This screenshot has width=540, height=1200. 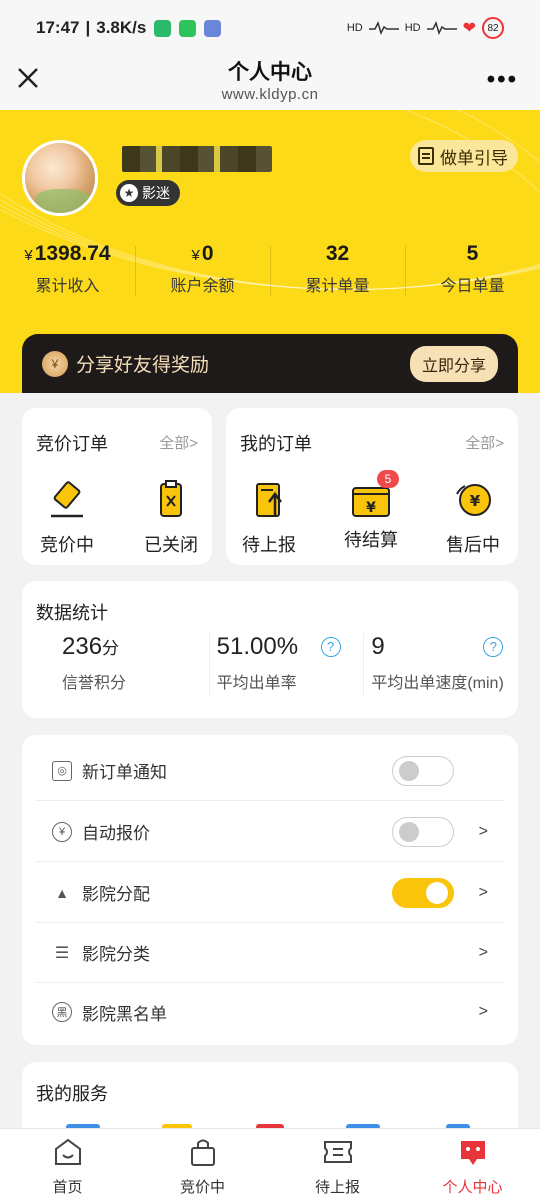 I want to click on setting-new-order-notify: ◎ 新订单通知, so click(x=270, y=771).